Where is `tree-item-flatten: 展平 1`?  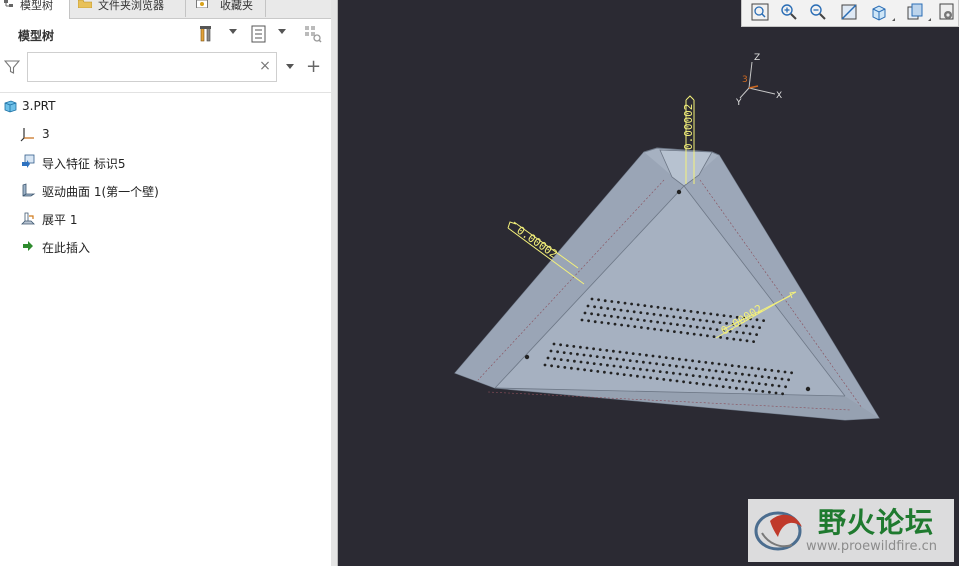 tree-item-flatten: 展平 1 is located at coordinates (165, 218).